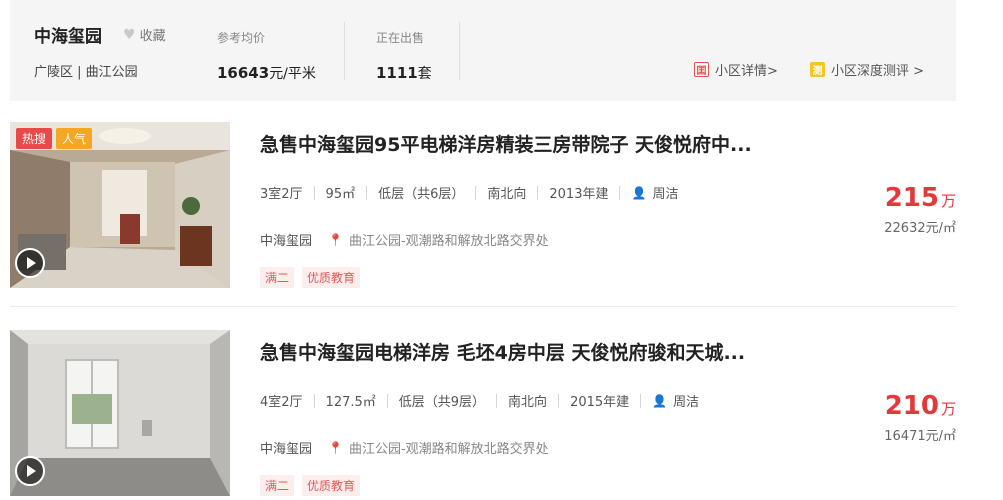 This screenshot has height=500, width=1003. What do you see at coordinates (878, 71) in the screenshot?
I see `community-review-label: 小区深度测评 >` at bounding box center [878, 71].